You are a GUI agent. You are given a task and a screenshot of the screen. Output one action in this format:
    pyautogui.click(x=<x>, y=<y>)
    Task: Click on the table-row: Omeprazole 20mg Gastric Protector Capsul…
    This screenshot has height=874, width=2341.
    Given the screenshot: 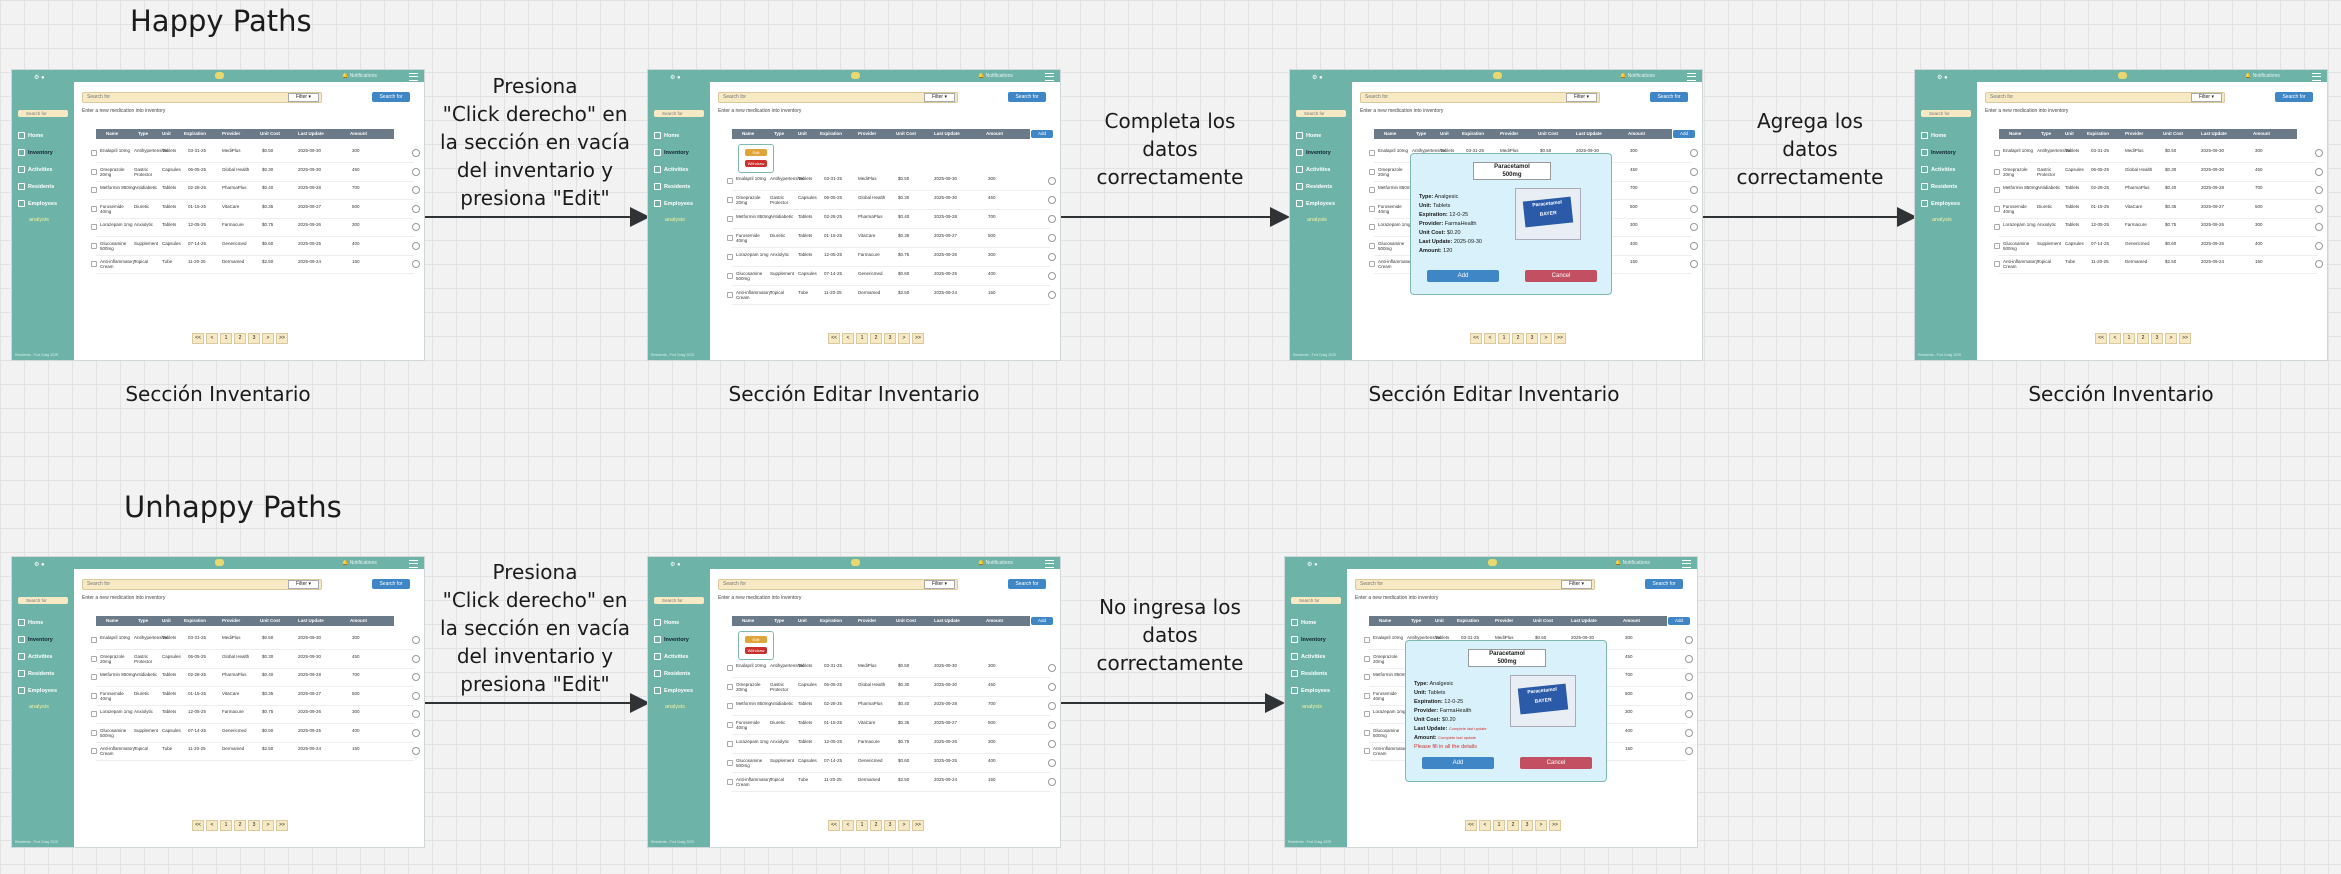 What is the action you would take?
    pyautogui.click(x=255, y=172)
    